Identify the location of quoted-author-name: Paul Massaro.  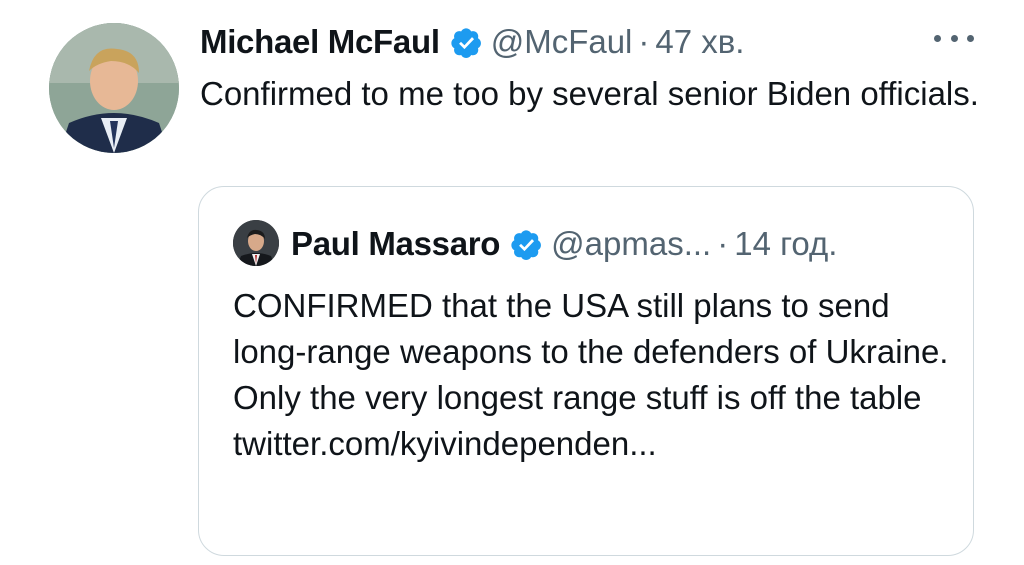
(395, 244).